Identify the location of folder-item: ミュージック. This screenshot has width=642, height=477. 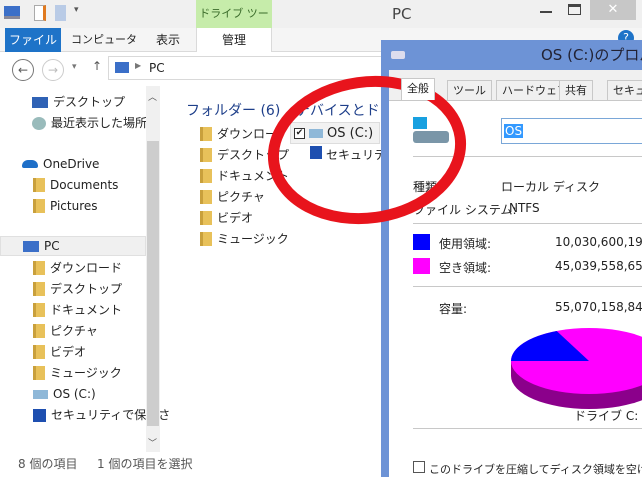
(244, 239).